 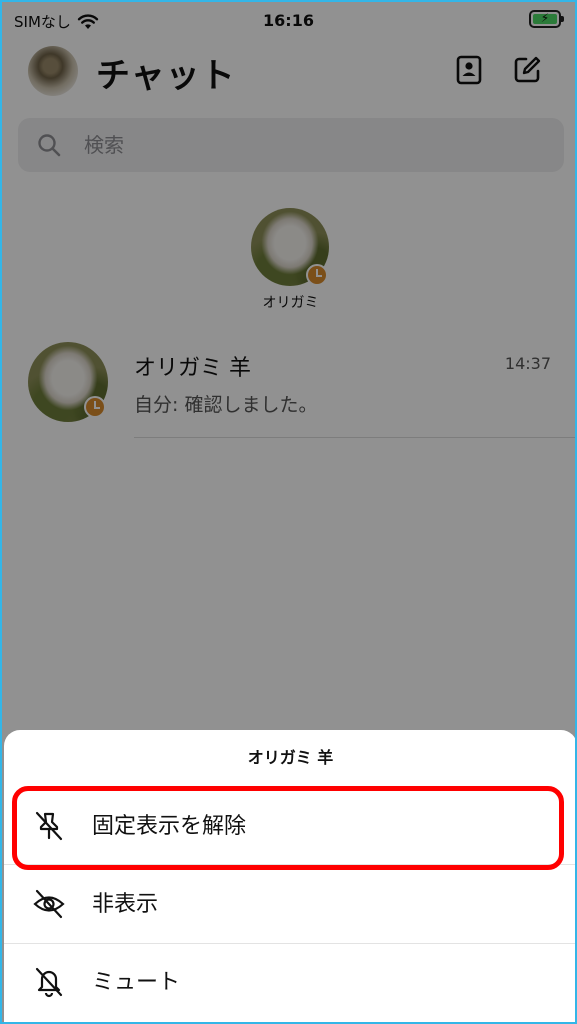 What do you see at coordinates (136, 982) in the screenshot?
I see `mute-label: ミュート` at bounding box center [136, 982].